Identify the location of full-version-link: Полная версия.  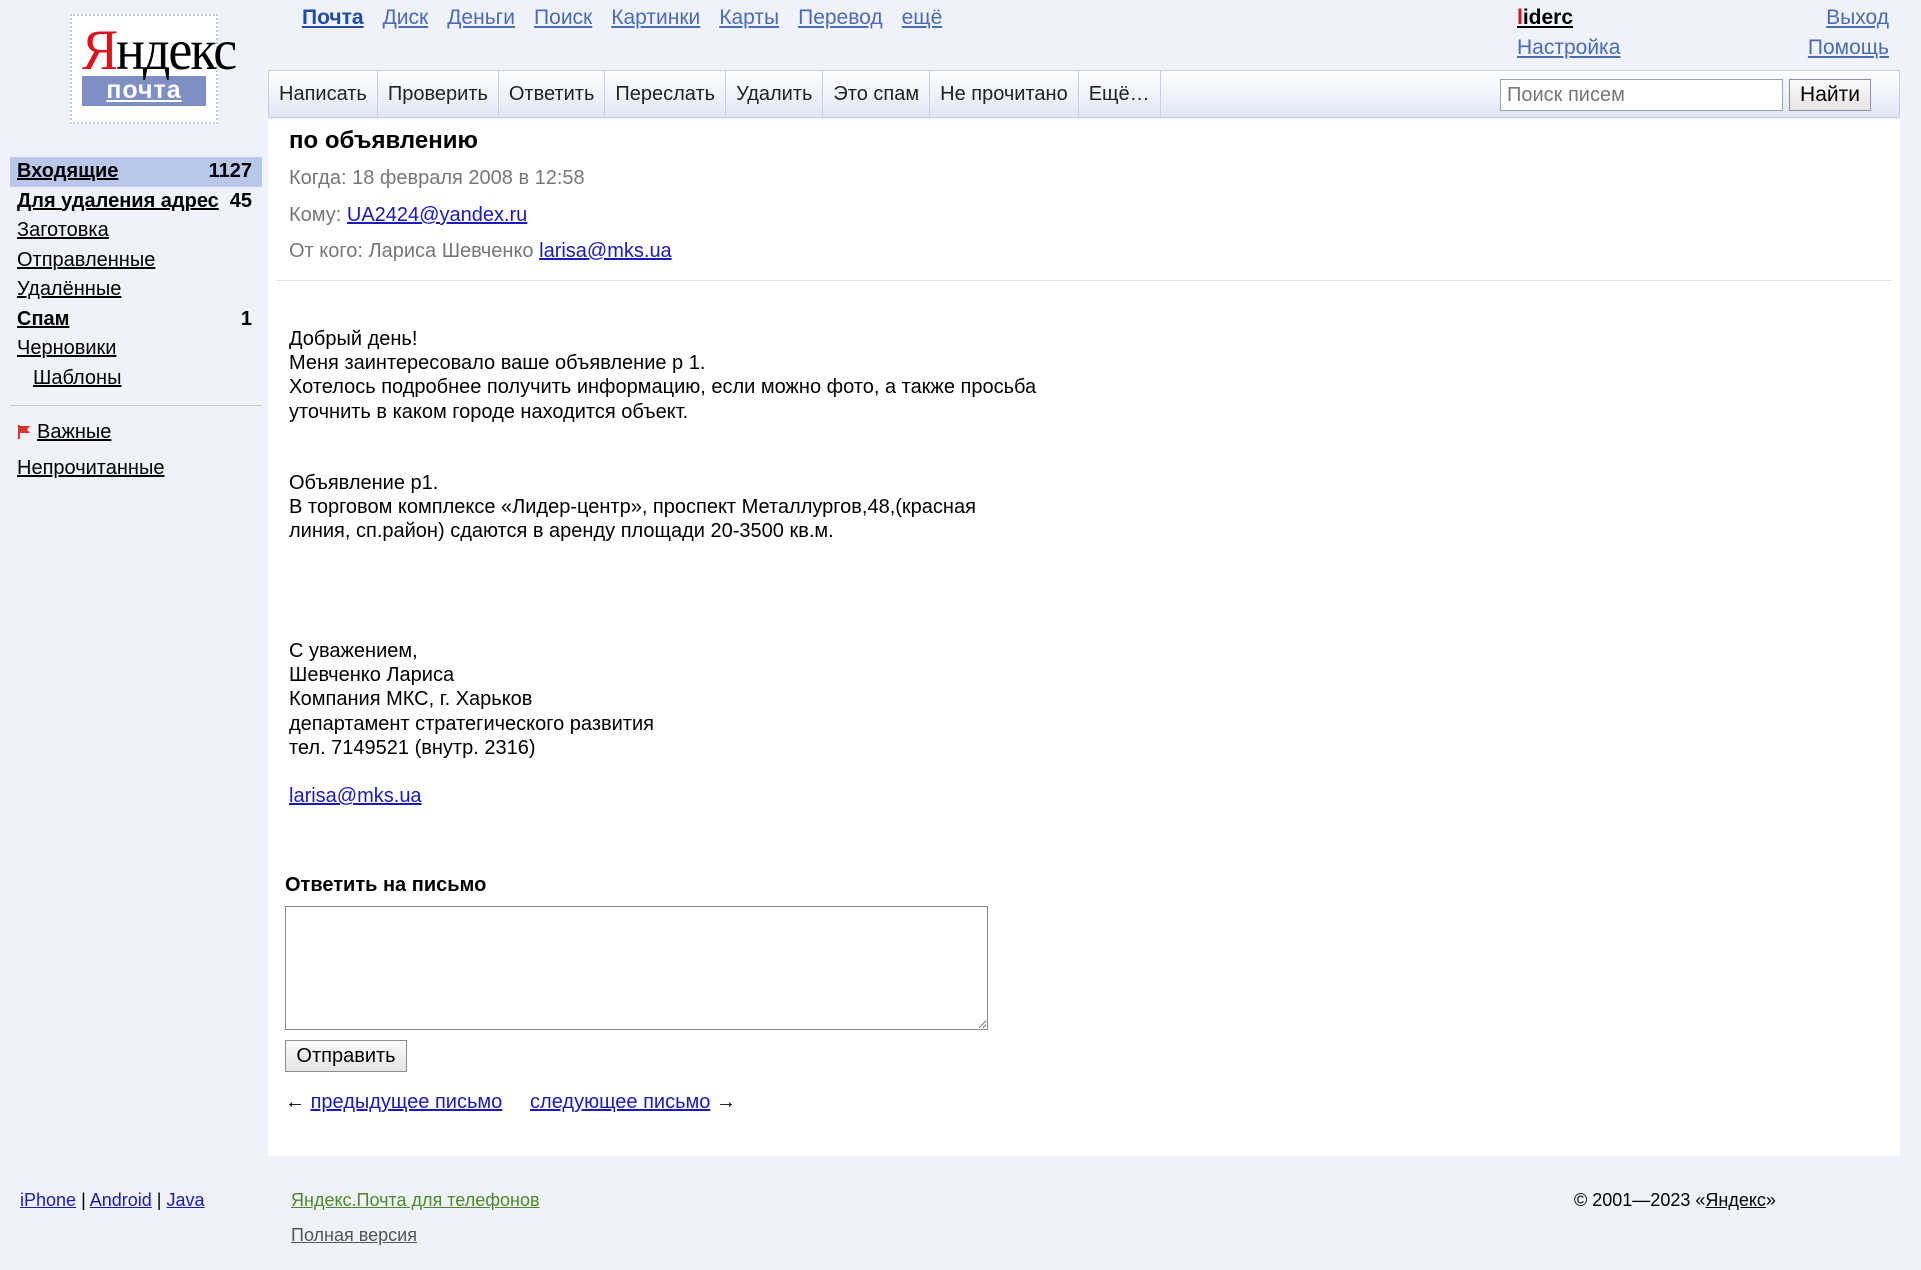
(415, 1235).